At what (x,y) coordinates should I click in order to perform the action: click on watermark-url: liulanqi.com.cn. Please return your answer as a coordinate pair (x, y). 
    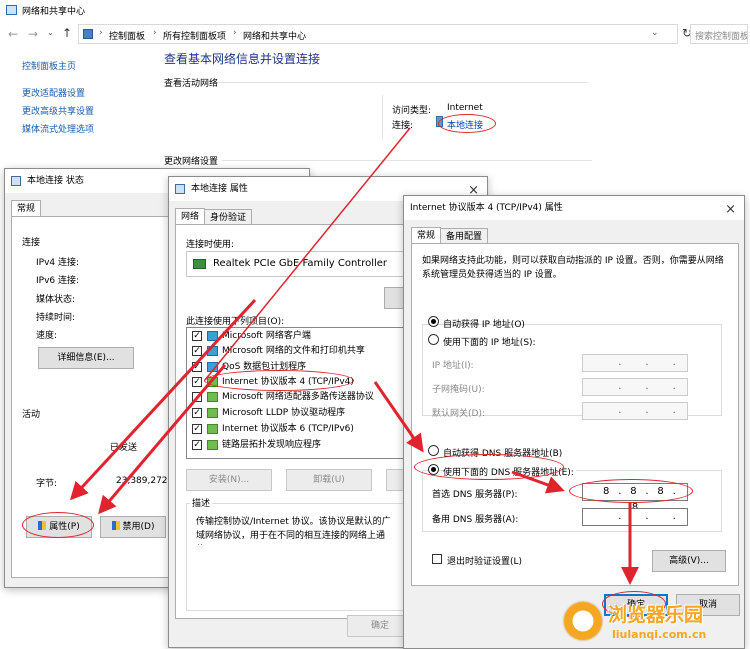
    Looking at the image, I should click on (659, 634).